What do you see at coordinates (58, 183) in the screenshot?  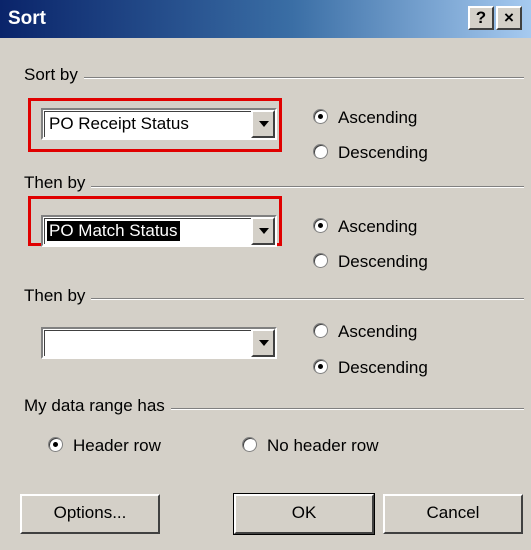 I see `then-by-1-label: Then by` at bounding box center [58, 183].